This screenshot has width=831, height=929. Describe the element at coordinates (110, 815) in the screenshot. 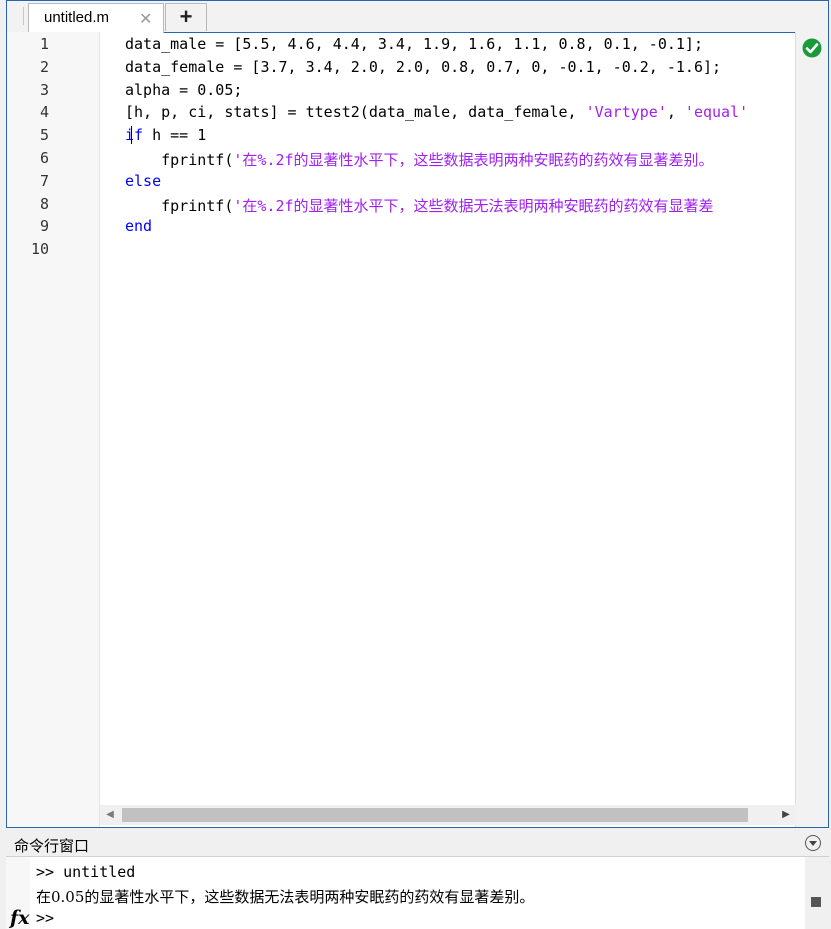

I see `scroll-left-arrow-icon: ◀` at that location.